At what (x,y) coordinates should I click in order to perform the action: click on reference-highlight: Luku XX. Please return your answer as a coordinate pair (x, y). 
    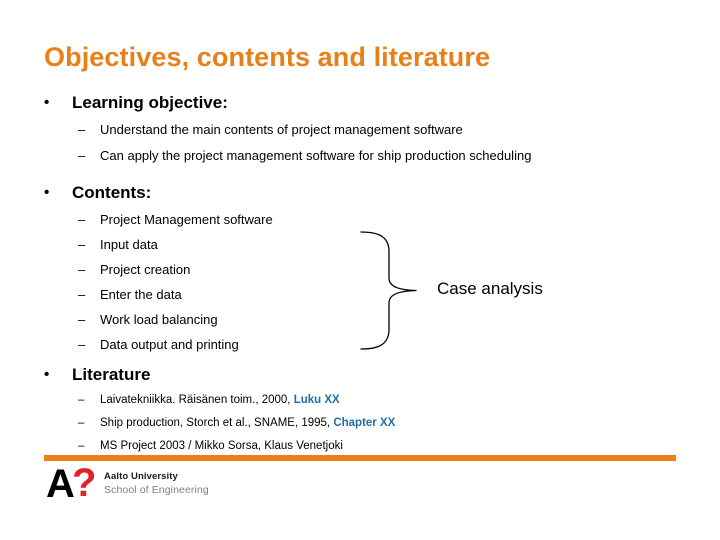
    Looking at the image, I should click on (316, 400).